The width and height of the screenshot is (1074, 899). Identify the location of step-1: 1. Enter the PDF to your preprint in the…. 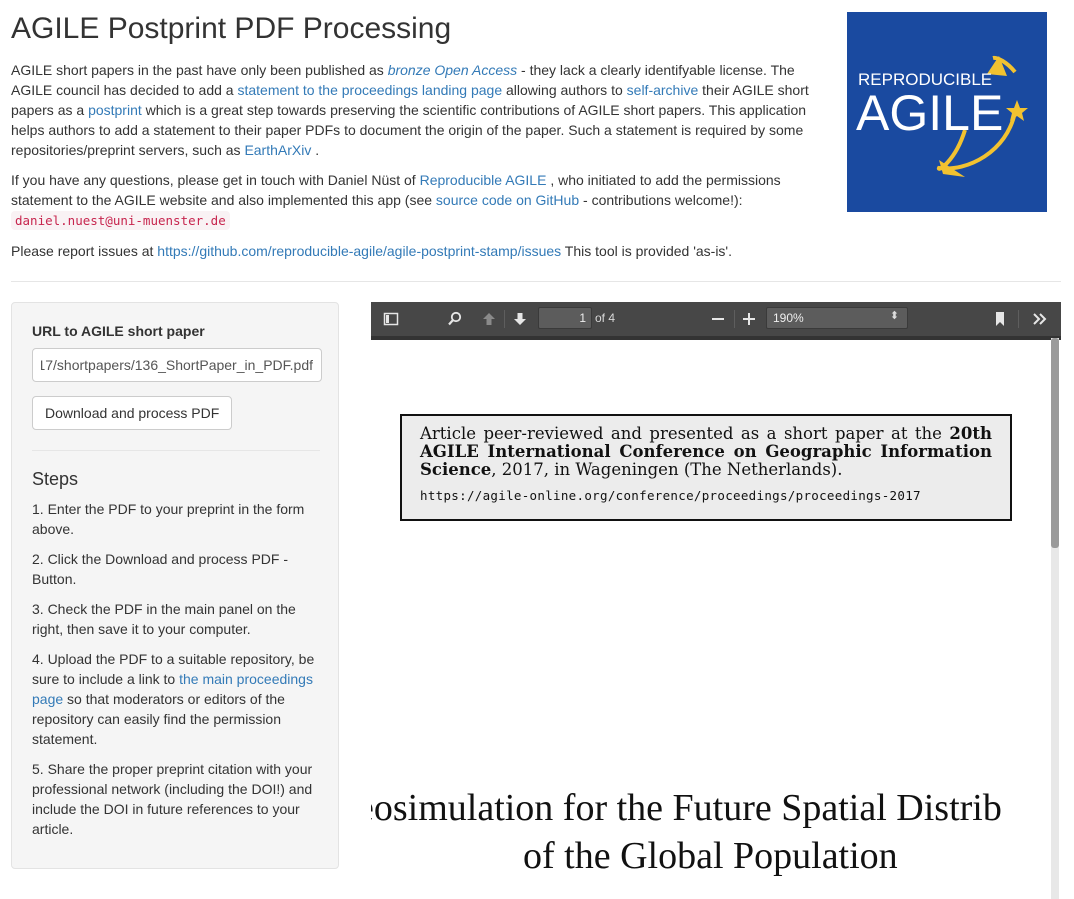
(168, 519).